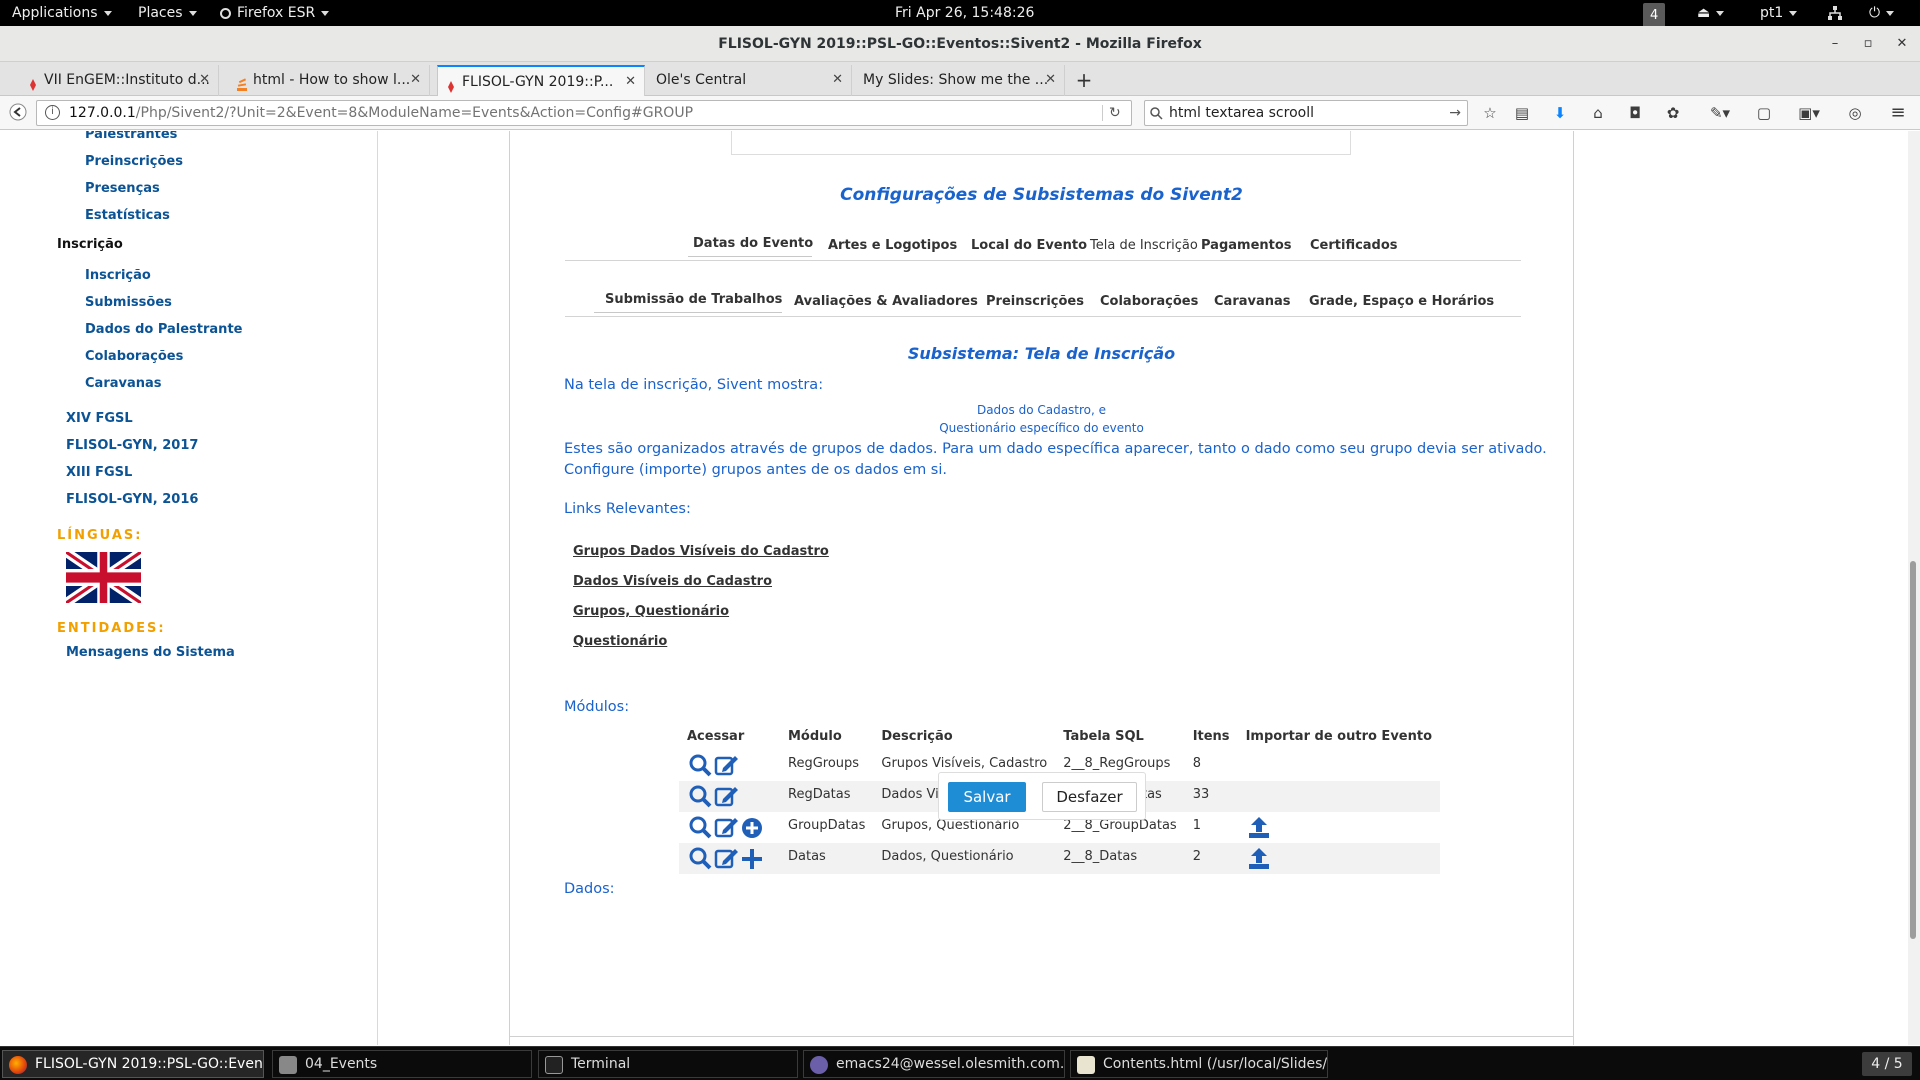 The image size is (1920, 1080). Describe the element at coordinates (118, 275) in the screenshot. I see `sidebar-item-inscricao: Inscrição` at that location.